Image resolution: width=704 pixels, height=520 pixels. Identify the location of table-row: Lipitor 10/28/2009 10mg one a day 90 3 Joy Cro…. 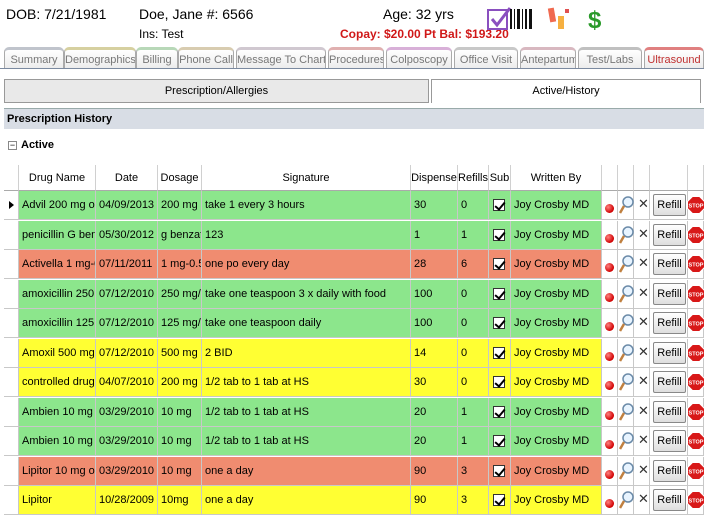
(354, 500).